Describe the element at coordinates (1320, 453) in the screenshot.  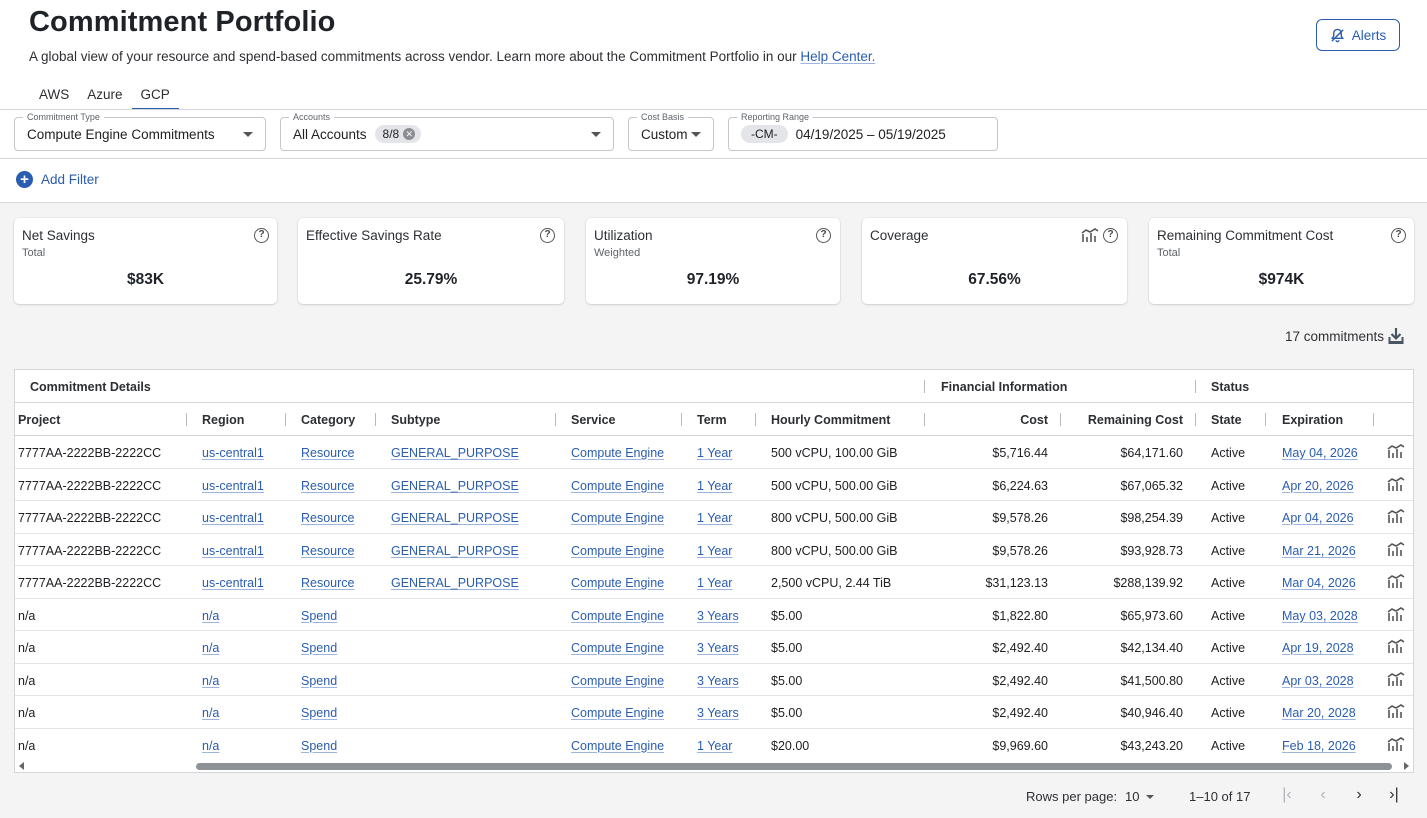
I see `cell-expiration: May 04, 2026` at that location.